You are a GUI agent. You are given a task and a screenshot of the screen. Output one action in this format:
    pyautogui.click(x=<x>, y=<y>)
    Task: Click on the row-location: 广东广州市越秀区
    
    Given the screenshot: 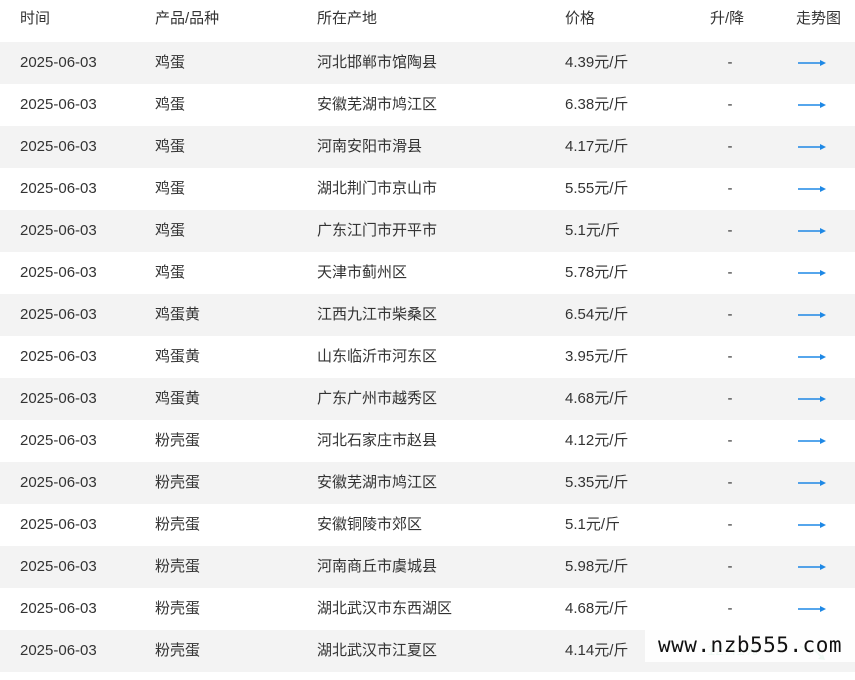 What is the action you would take?
    pyautogui.click(x=377, y=398)
    